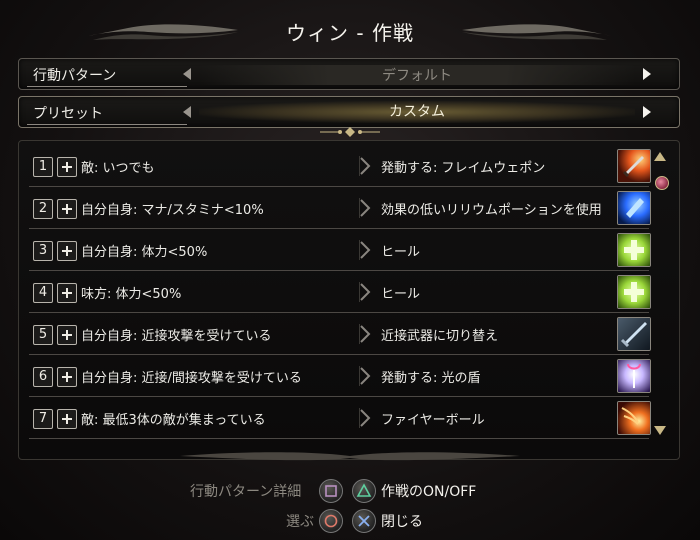 Image resolution: width=700 pixels, height=540 pixels. Describe the element at coordinates (647, 112) in the screenshot. I see `preset-next-arrow-icon` at that location.